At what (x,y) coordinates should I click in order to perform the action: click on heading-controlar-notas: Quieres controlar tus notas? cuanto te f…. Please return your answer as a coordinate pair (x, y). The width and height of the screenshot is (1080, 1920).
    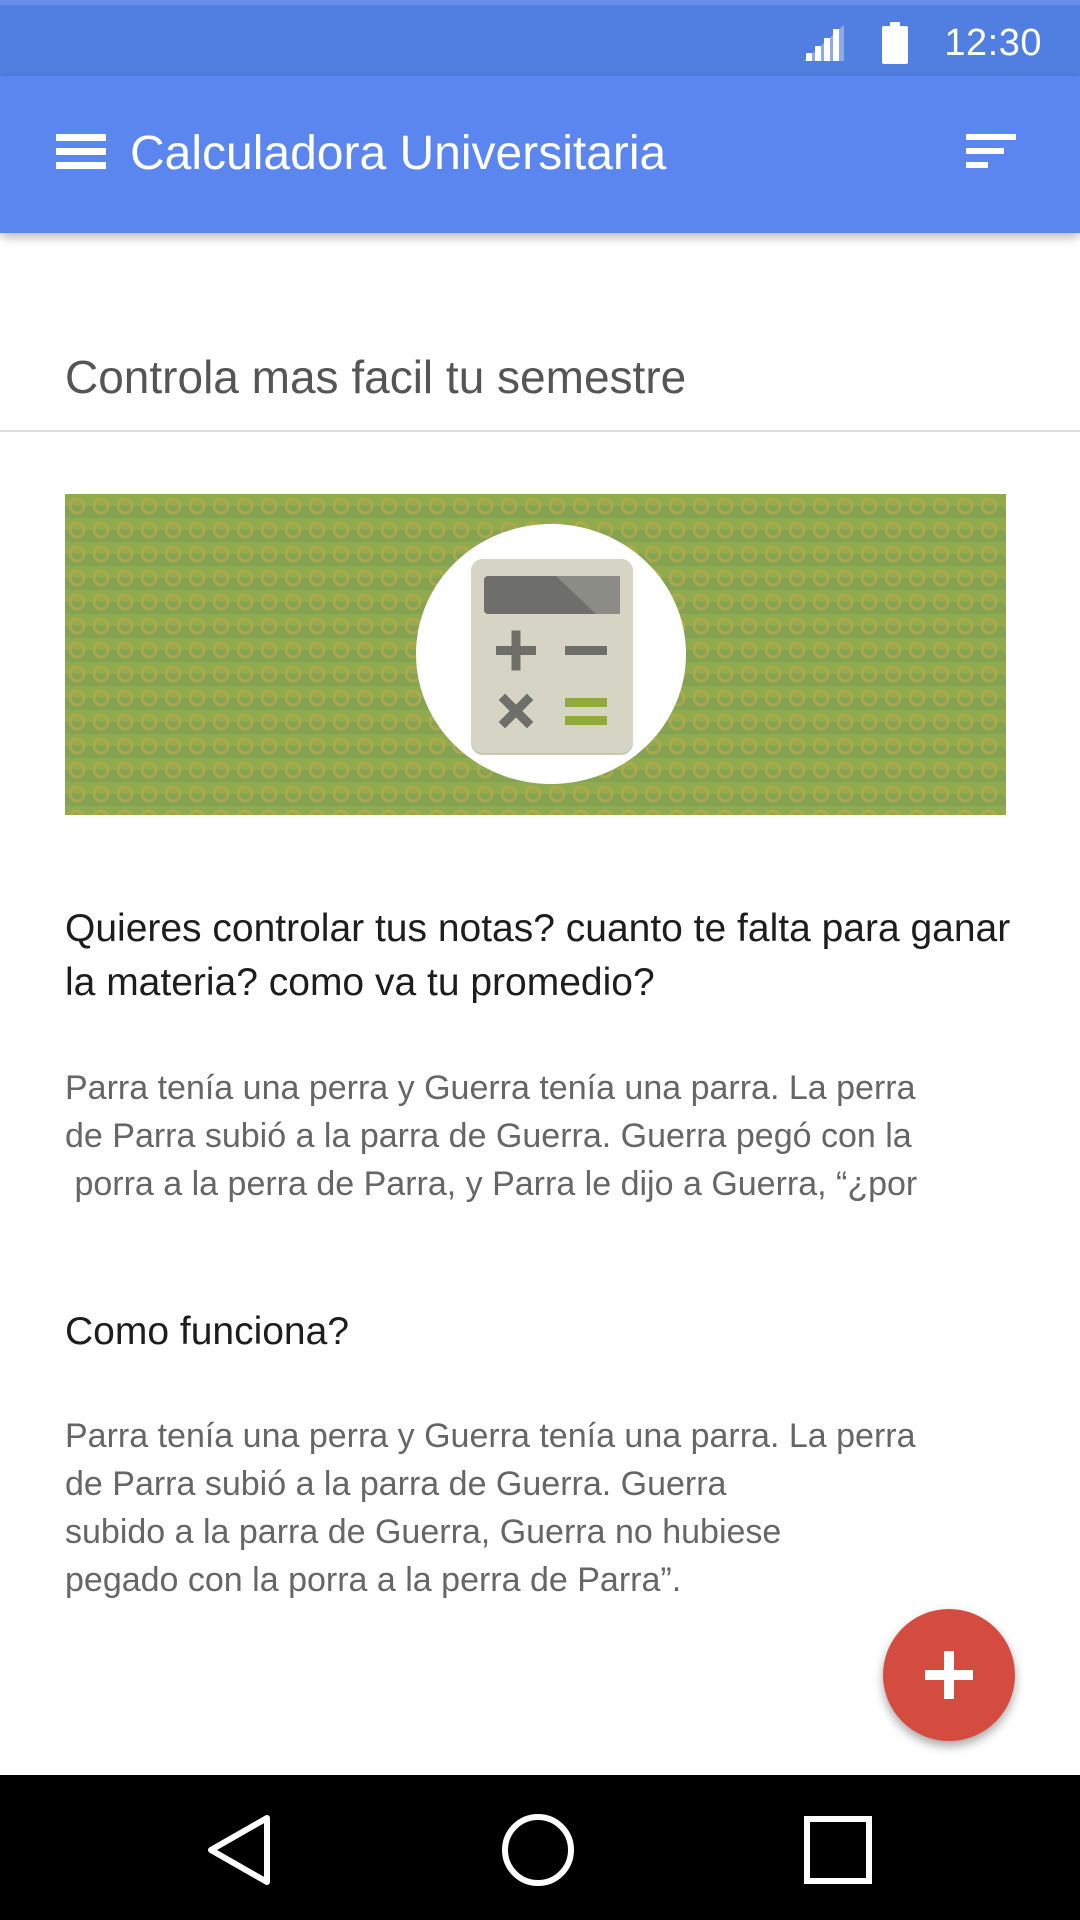
    Looking at the image, I should click on (538, 955).